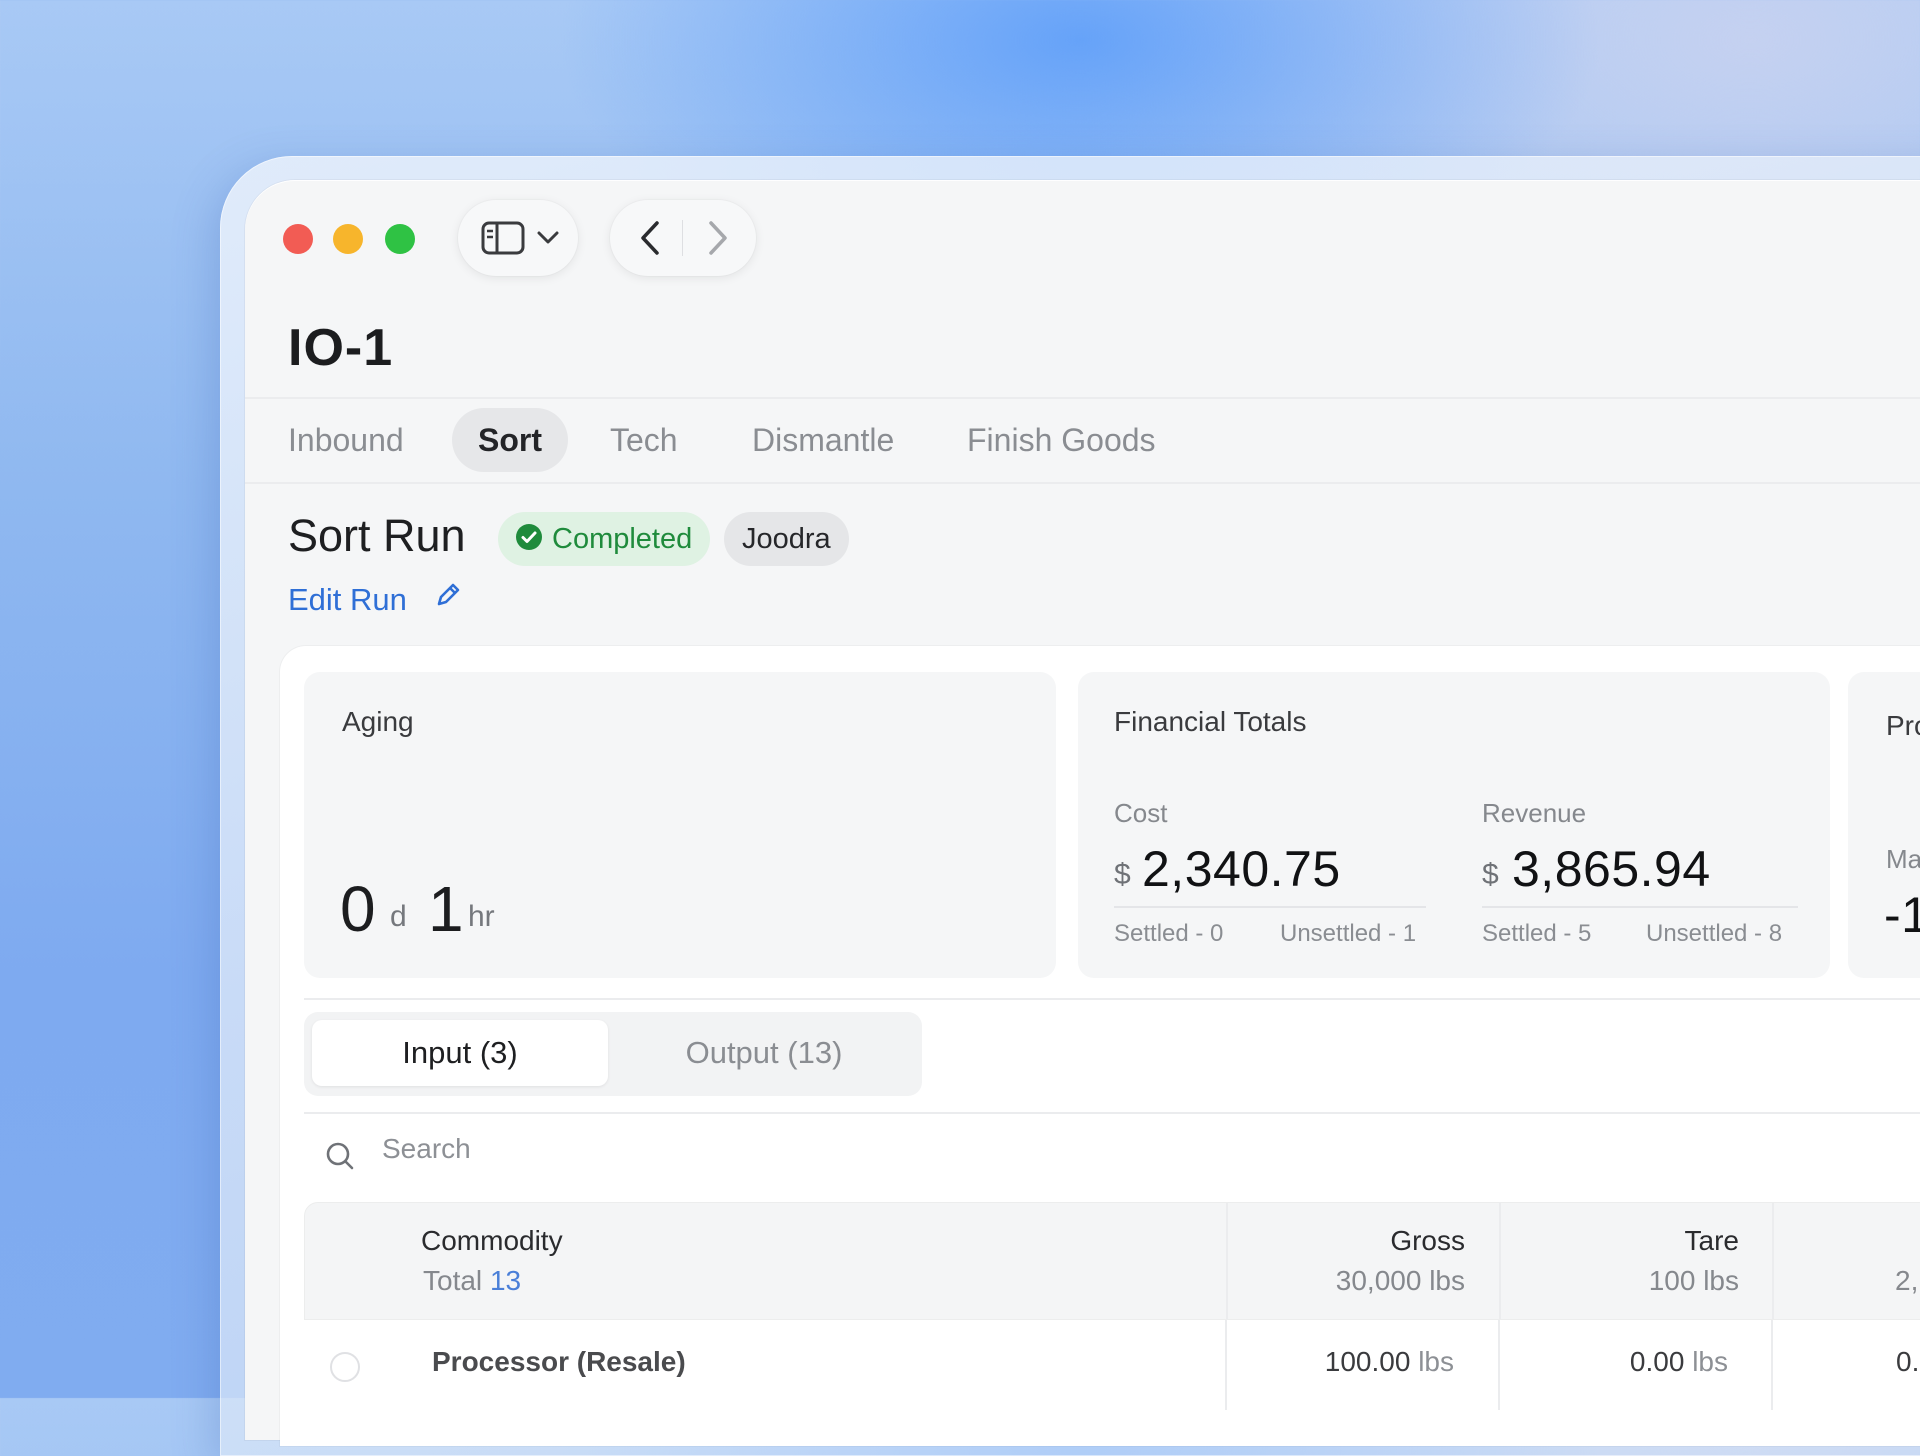  What do you see at coordinates (548, 238) in the screenshot?
I see `chevron-down-icon` at bounding box center [548, 238].